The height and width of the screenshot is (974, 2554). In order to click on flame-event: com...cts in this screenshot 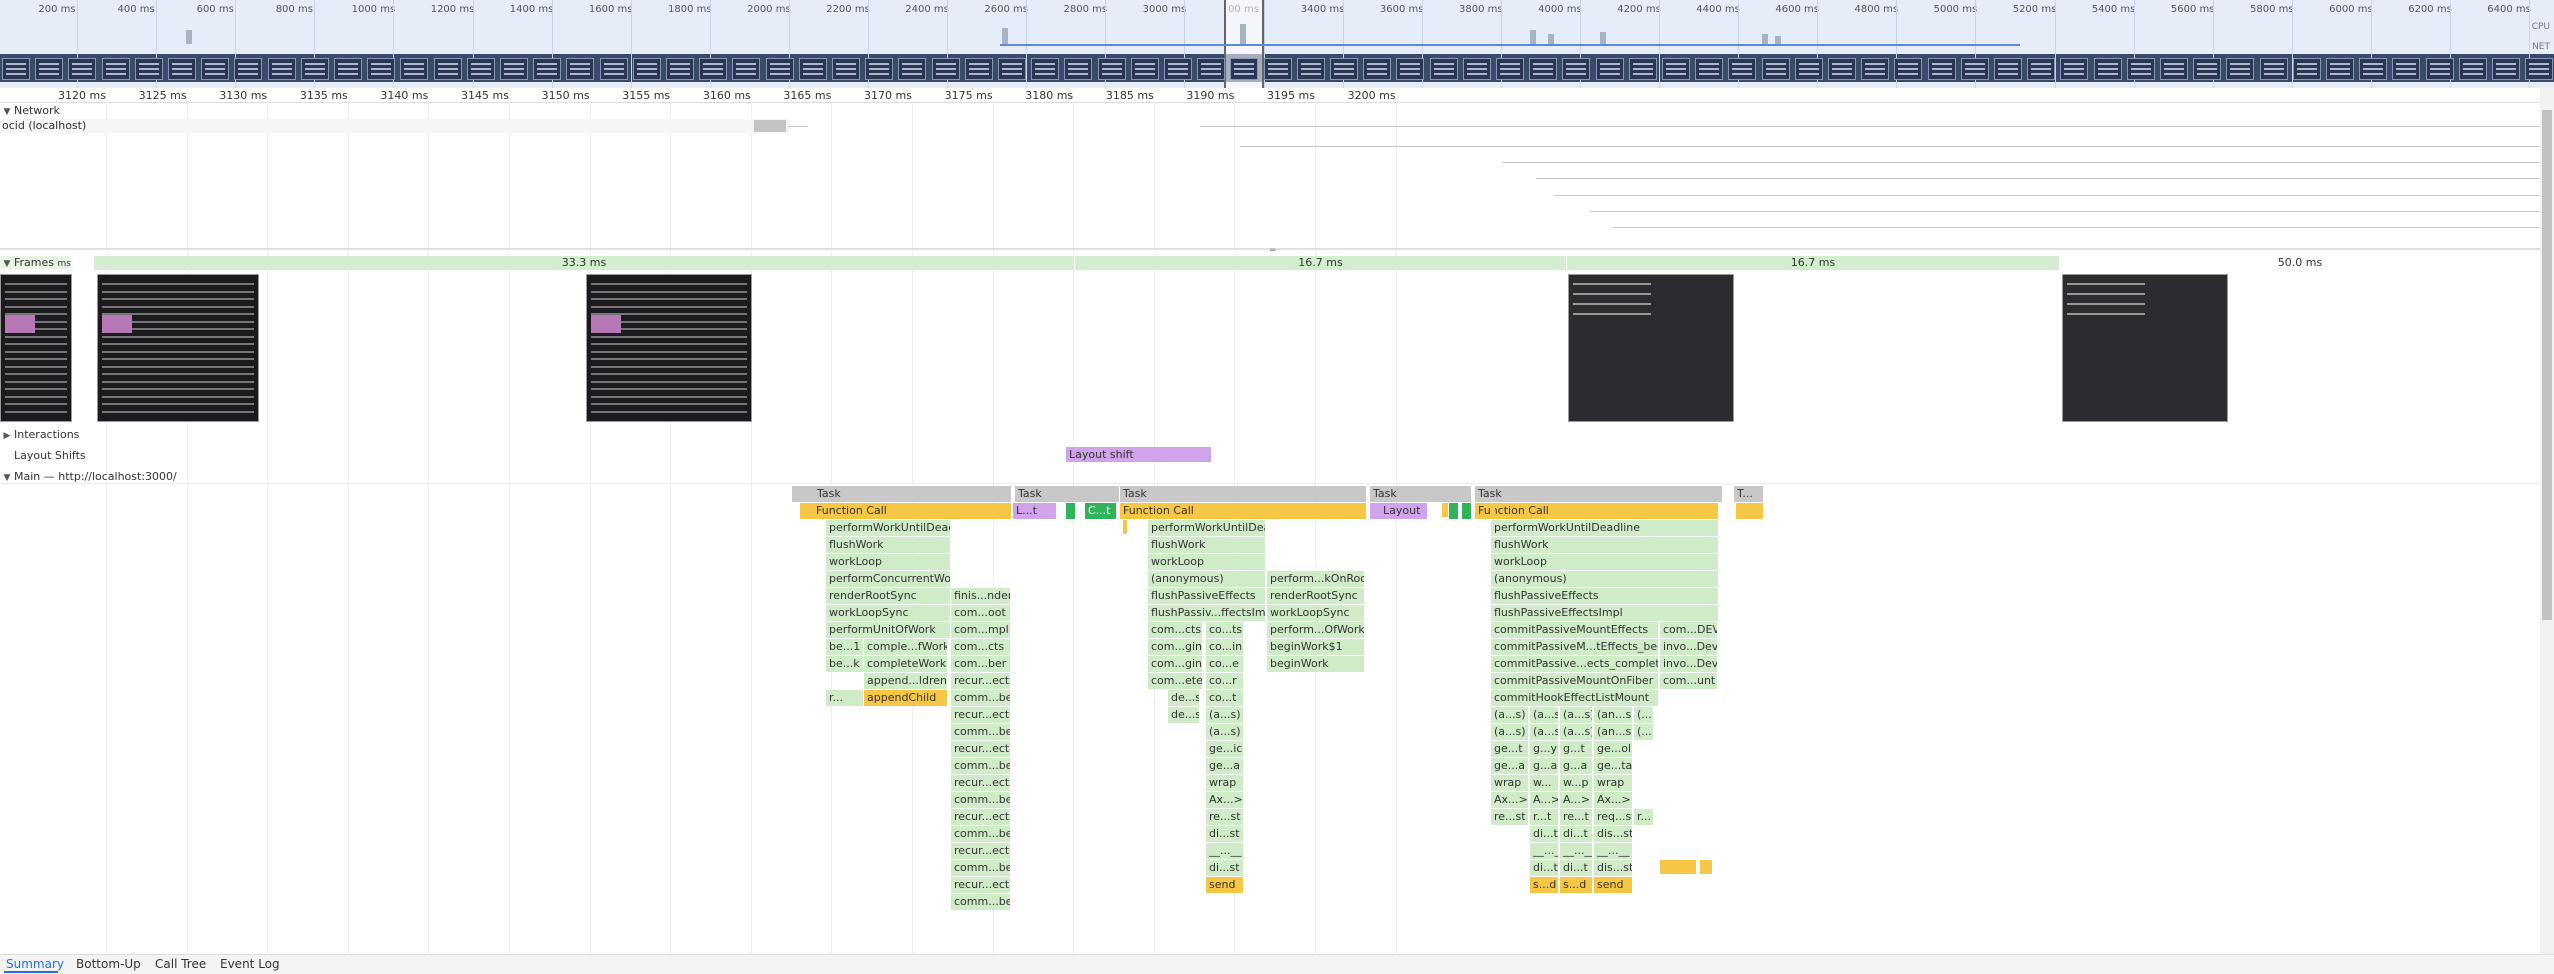, I will do `click(981, 647)`.